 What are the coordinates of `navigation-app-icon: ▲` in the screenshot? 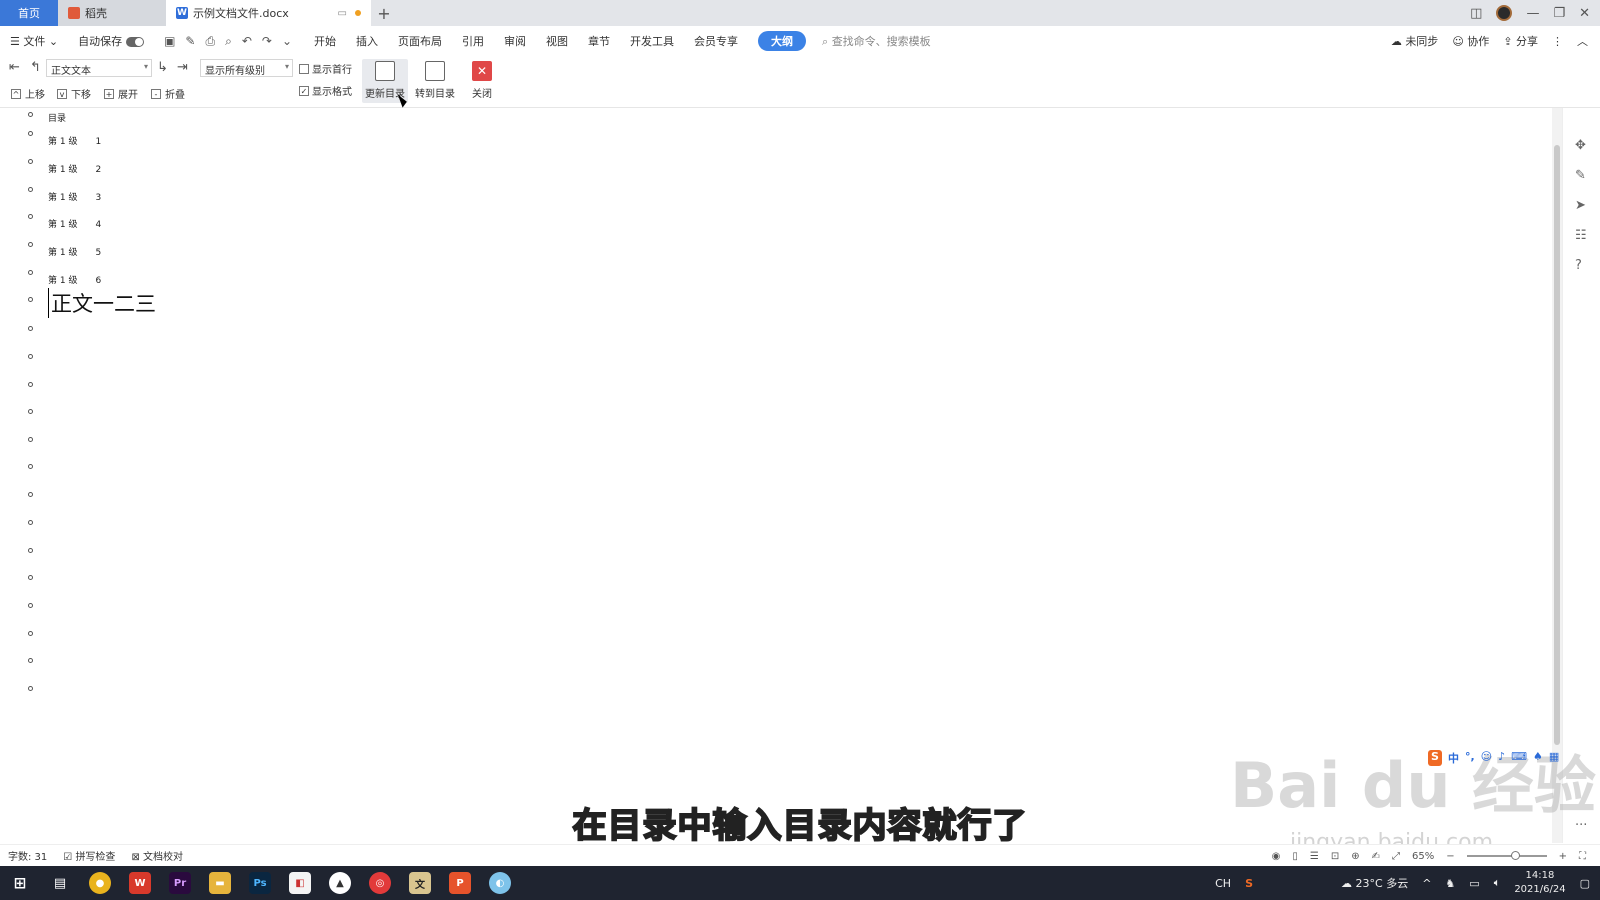 It's located at (340, 883).